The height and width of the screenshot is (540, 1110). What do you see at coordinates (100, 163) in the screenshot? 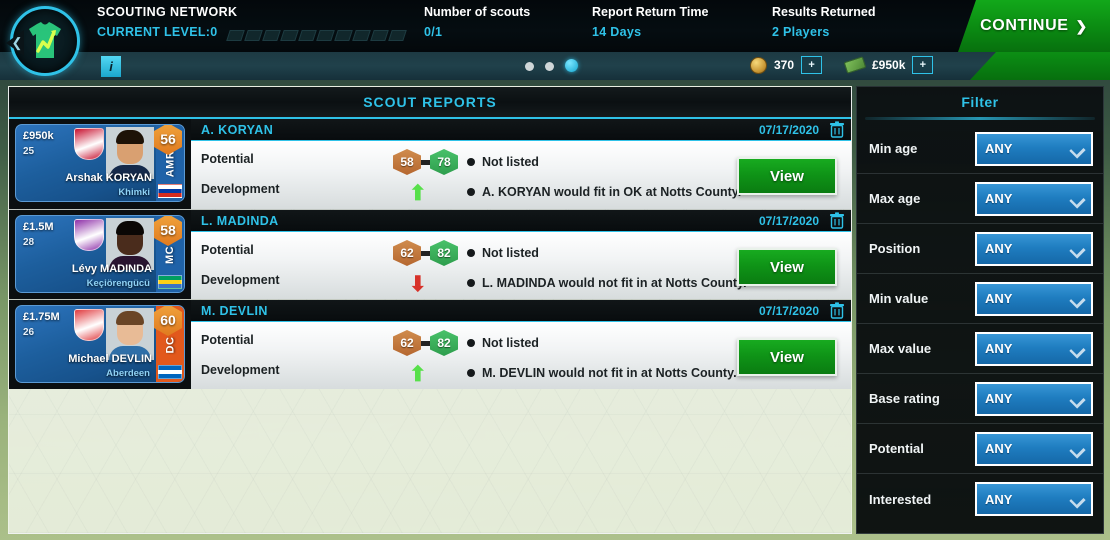
I see `player-card: £950k 25 AMR 56 Arshak KORYAN Khimki` at bounding box center [100, 163].